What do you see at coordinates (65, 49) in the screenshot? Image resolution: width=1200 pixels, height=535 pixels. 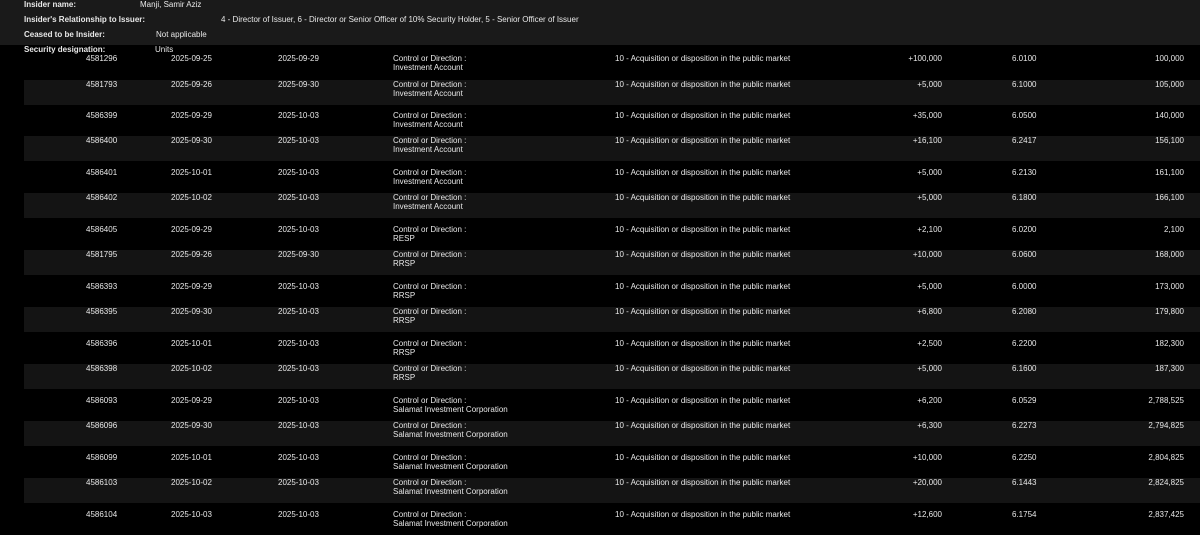 I see `security-designation-label: Security designation:` at bounding box center [65, 49].